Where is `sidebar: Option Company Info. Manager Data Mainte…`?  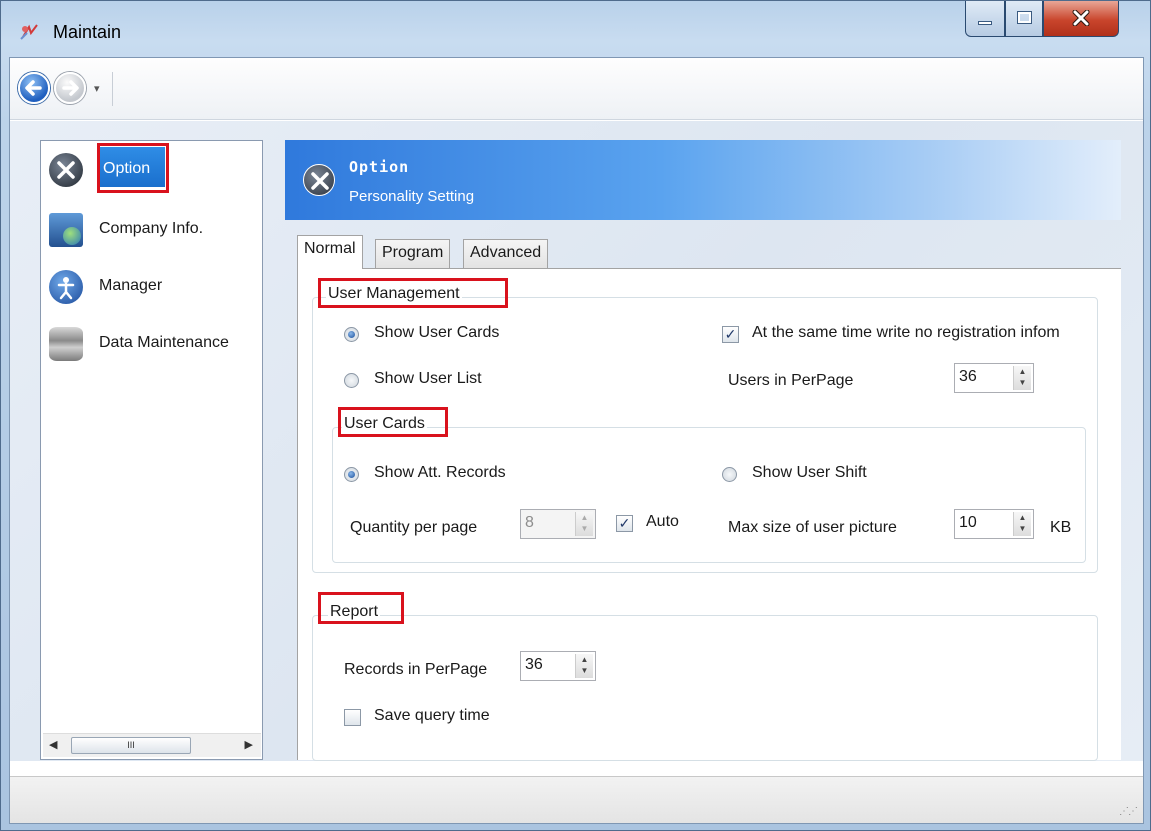 sidebar: Option Company Info. Manager Data Mainte… is located at coordinates (151, 450).